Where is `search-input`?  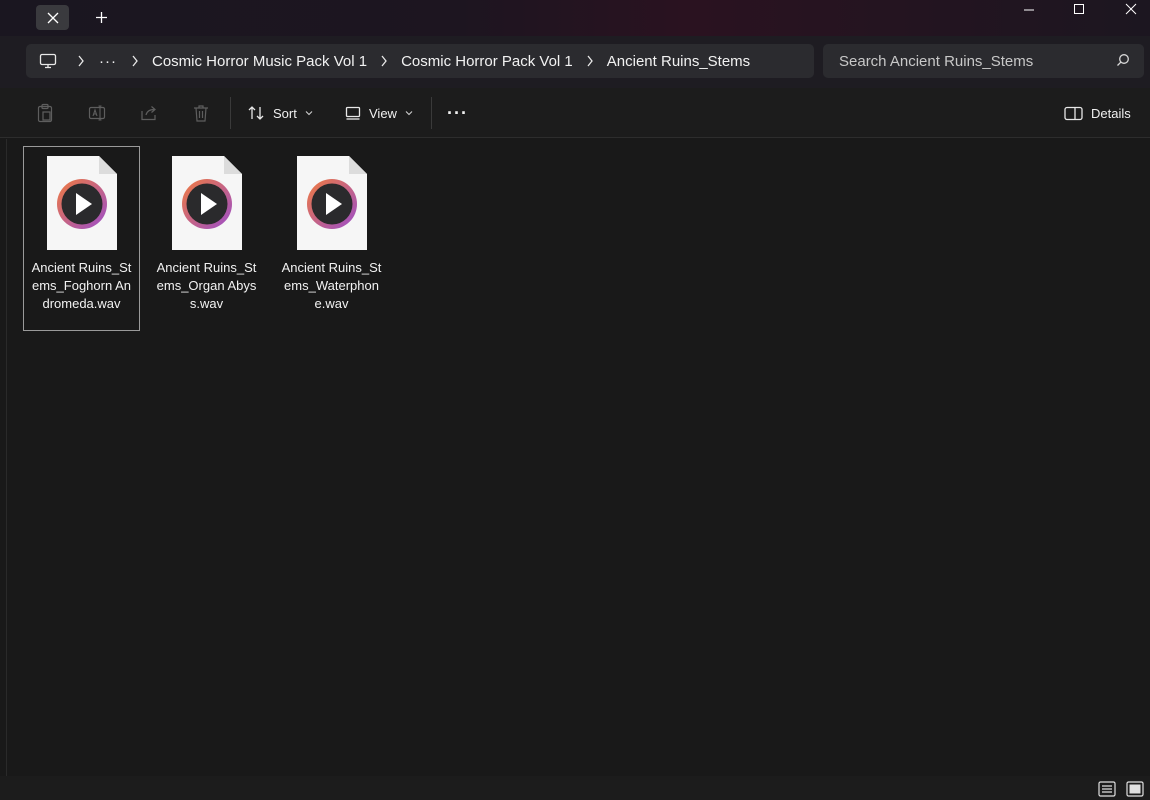 search-input is located at coordinates (969, 61).